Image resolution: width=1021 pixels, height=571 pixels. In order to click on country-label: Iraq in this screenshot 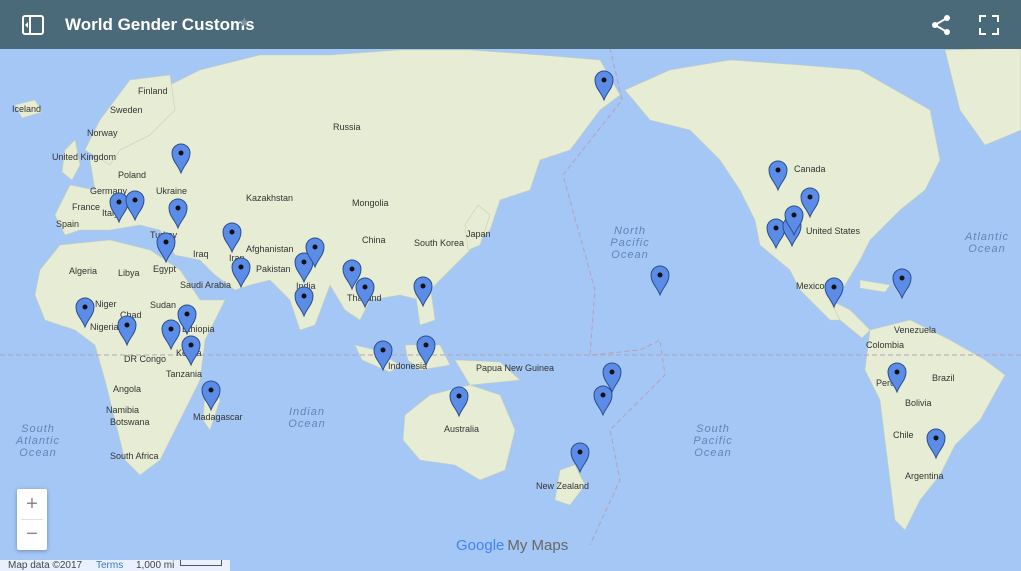, I will do `click(201, 254)`.